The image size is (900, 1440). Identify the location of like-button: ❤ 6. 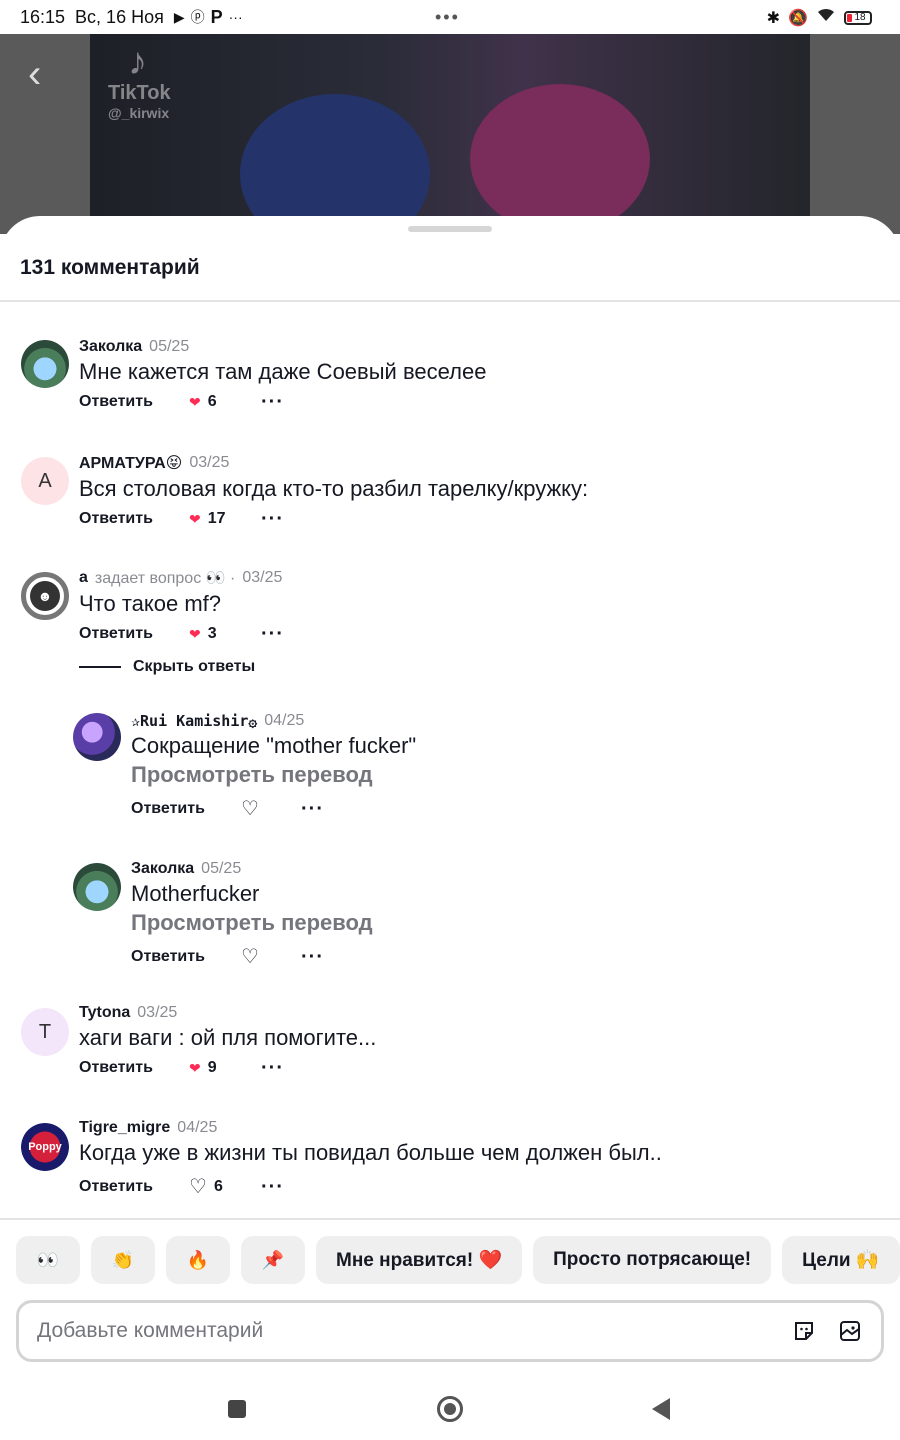
(225, 402).